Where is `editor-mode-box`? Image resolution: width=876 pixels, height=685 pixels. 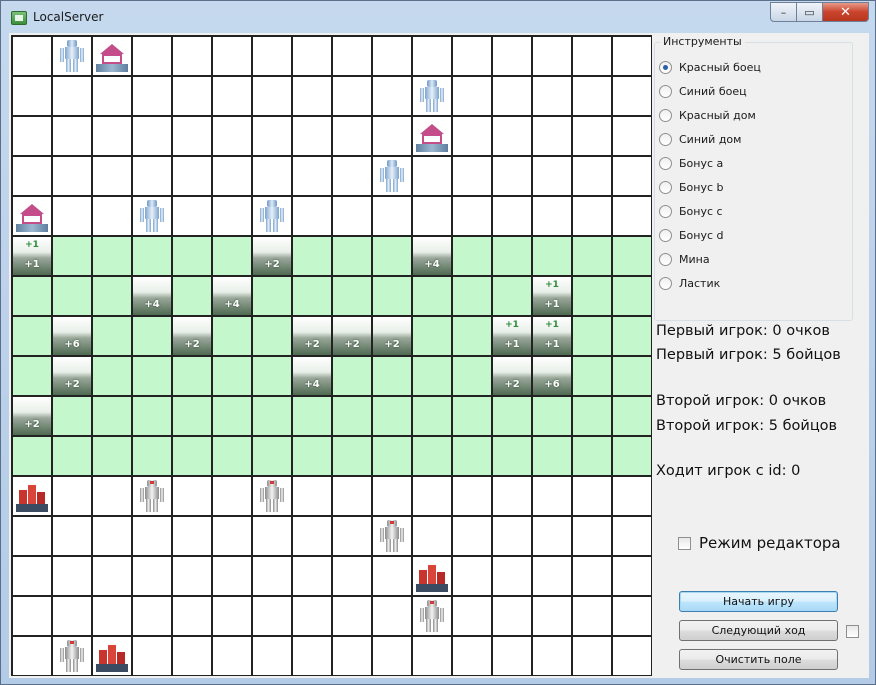
editor-mode-box is located at coordinates (684, 543).